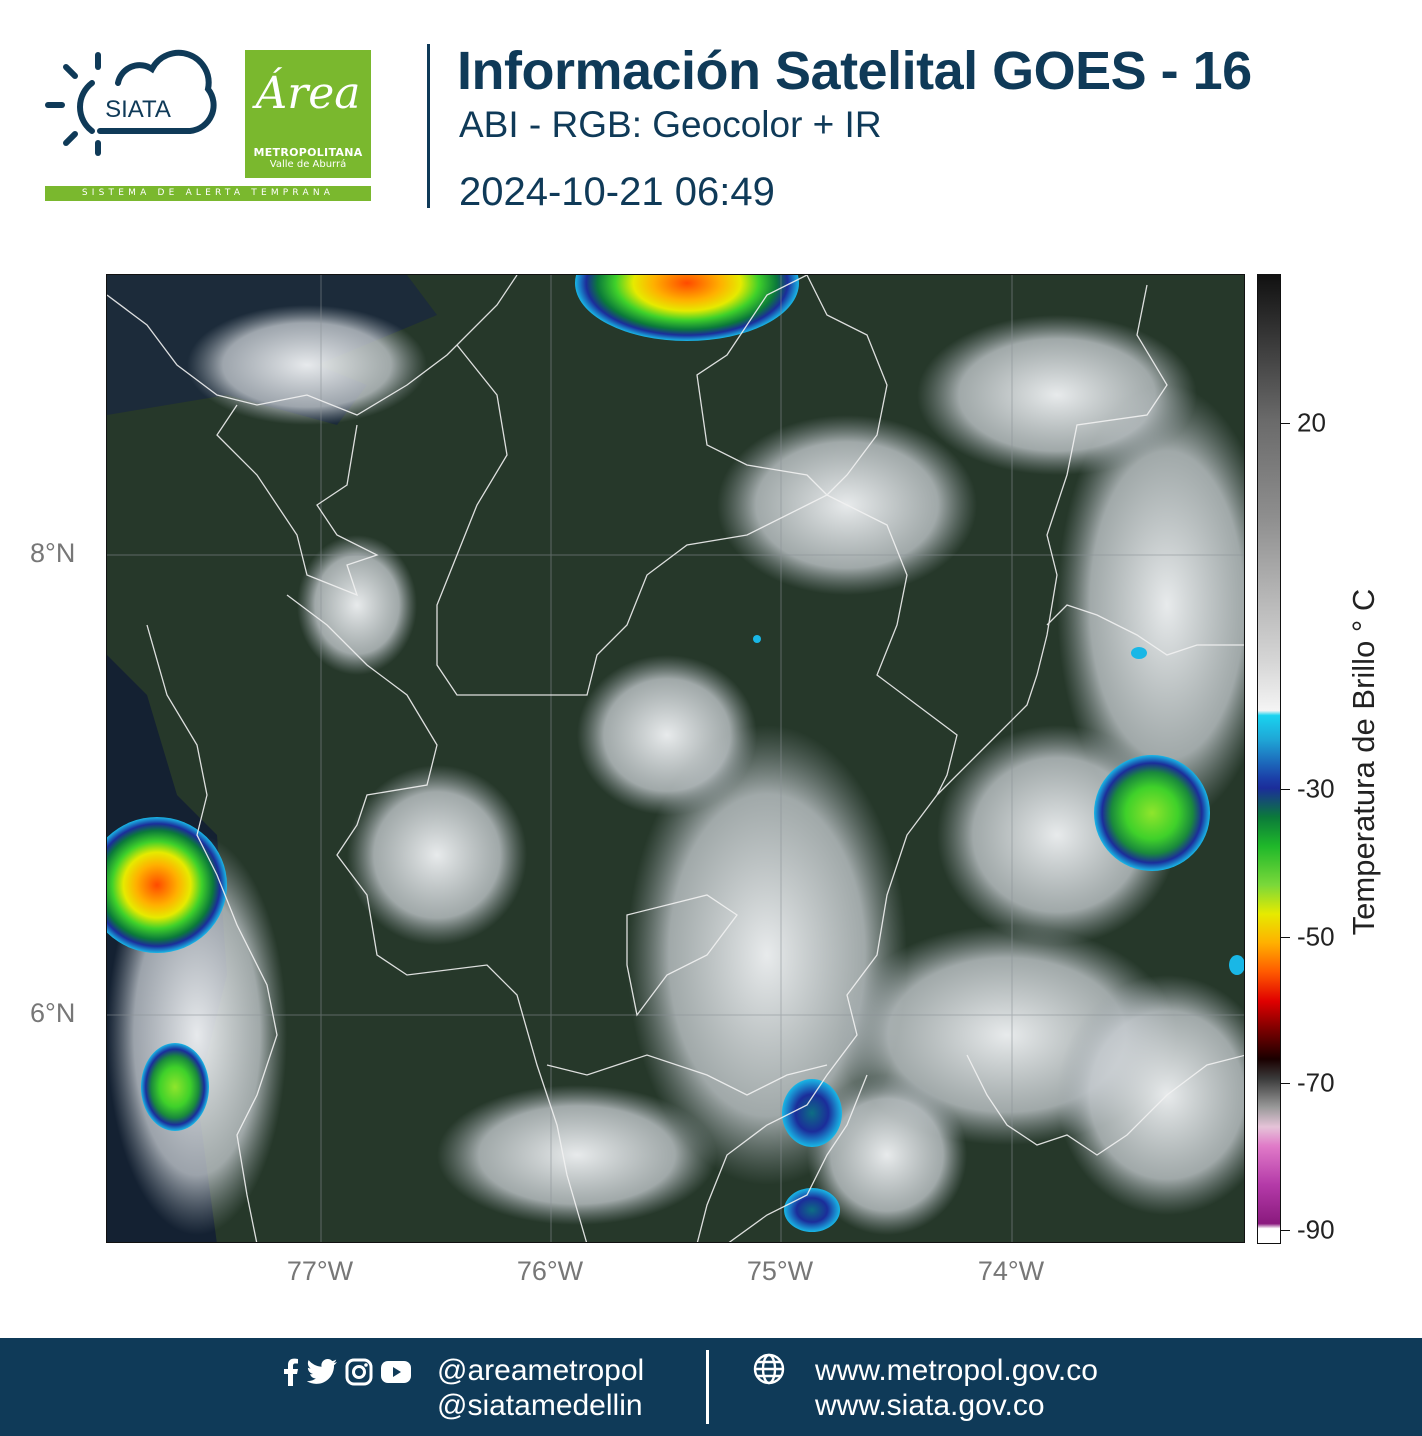  What do you see at coordinates (1316, 936) in the screenshot?
I see `colorbar-label-minus50: -50` at bounding box center [1316, 936].